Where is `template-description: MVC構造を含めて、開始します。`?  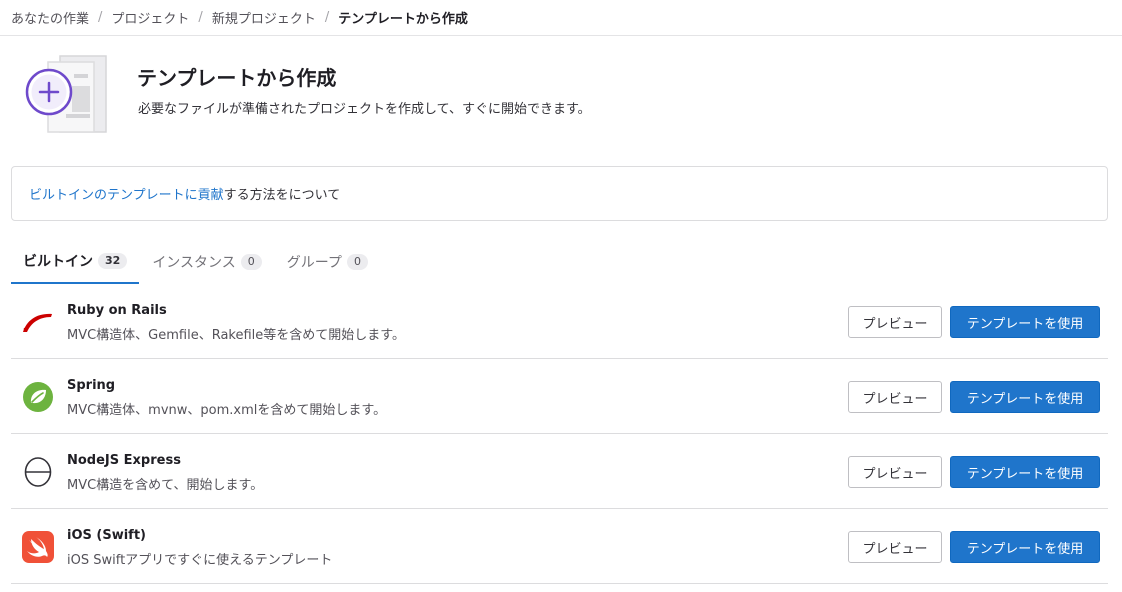 template-description: MVC構造を含めて、開始します。 is located at coordinates (165, 485).